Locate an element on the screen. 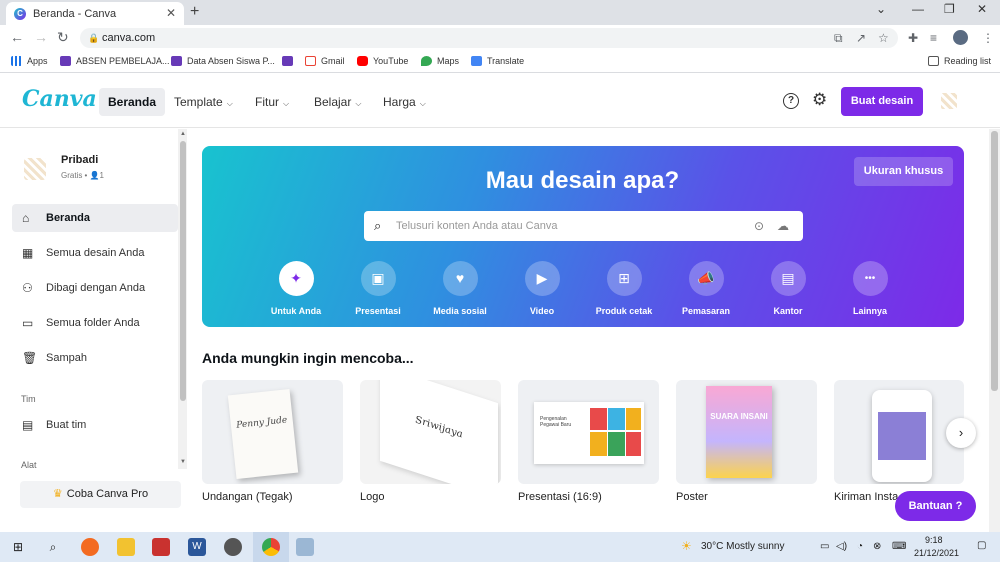 Image resolution: width=1000 pixels, height=562 pixels. bookmark-youtube: YouTube is located at coordinates (382, 61).